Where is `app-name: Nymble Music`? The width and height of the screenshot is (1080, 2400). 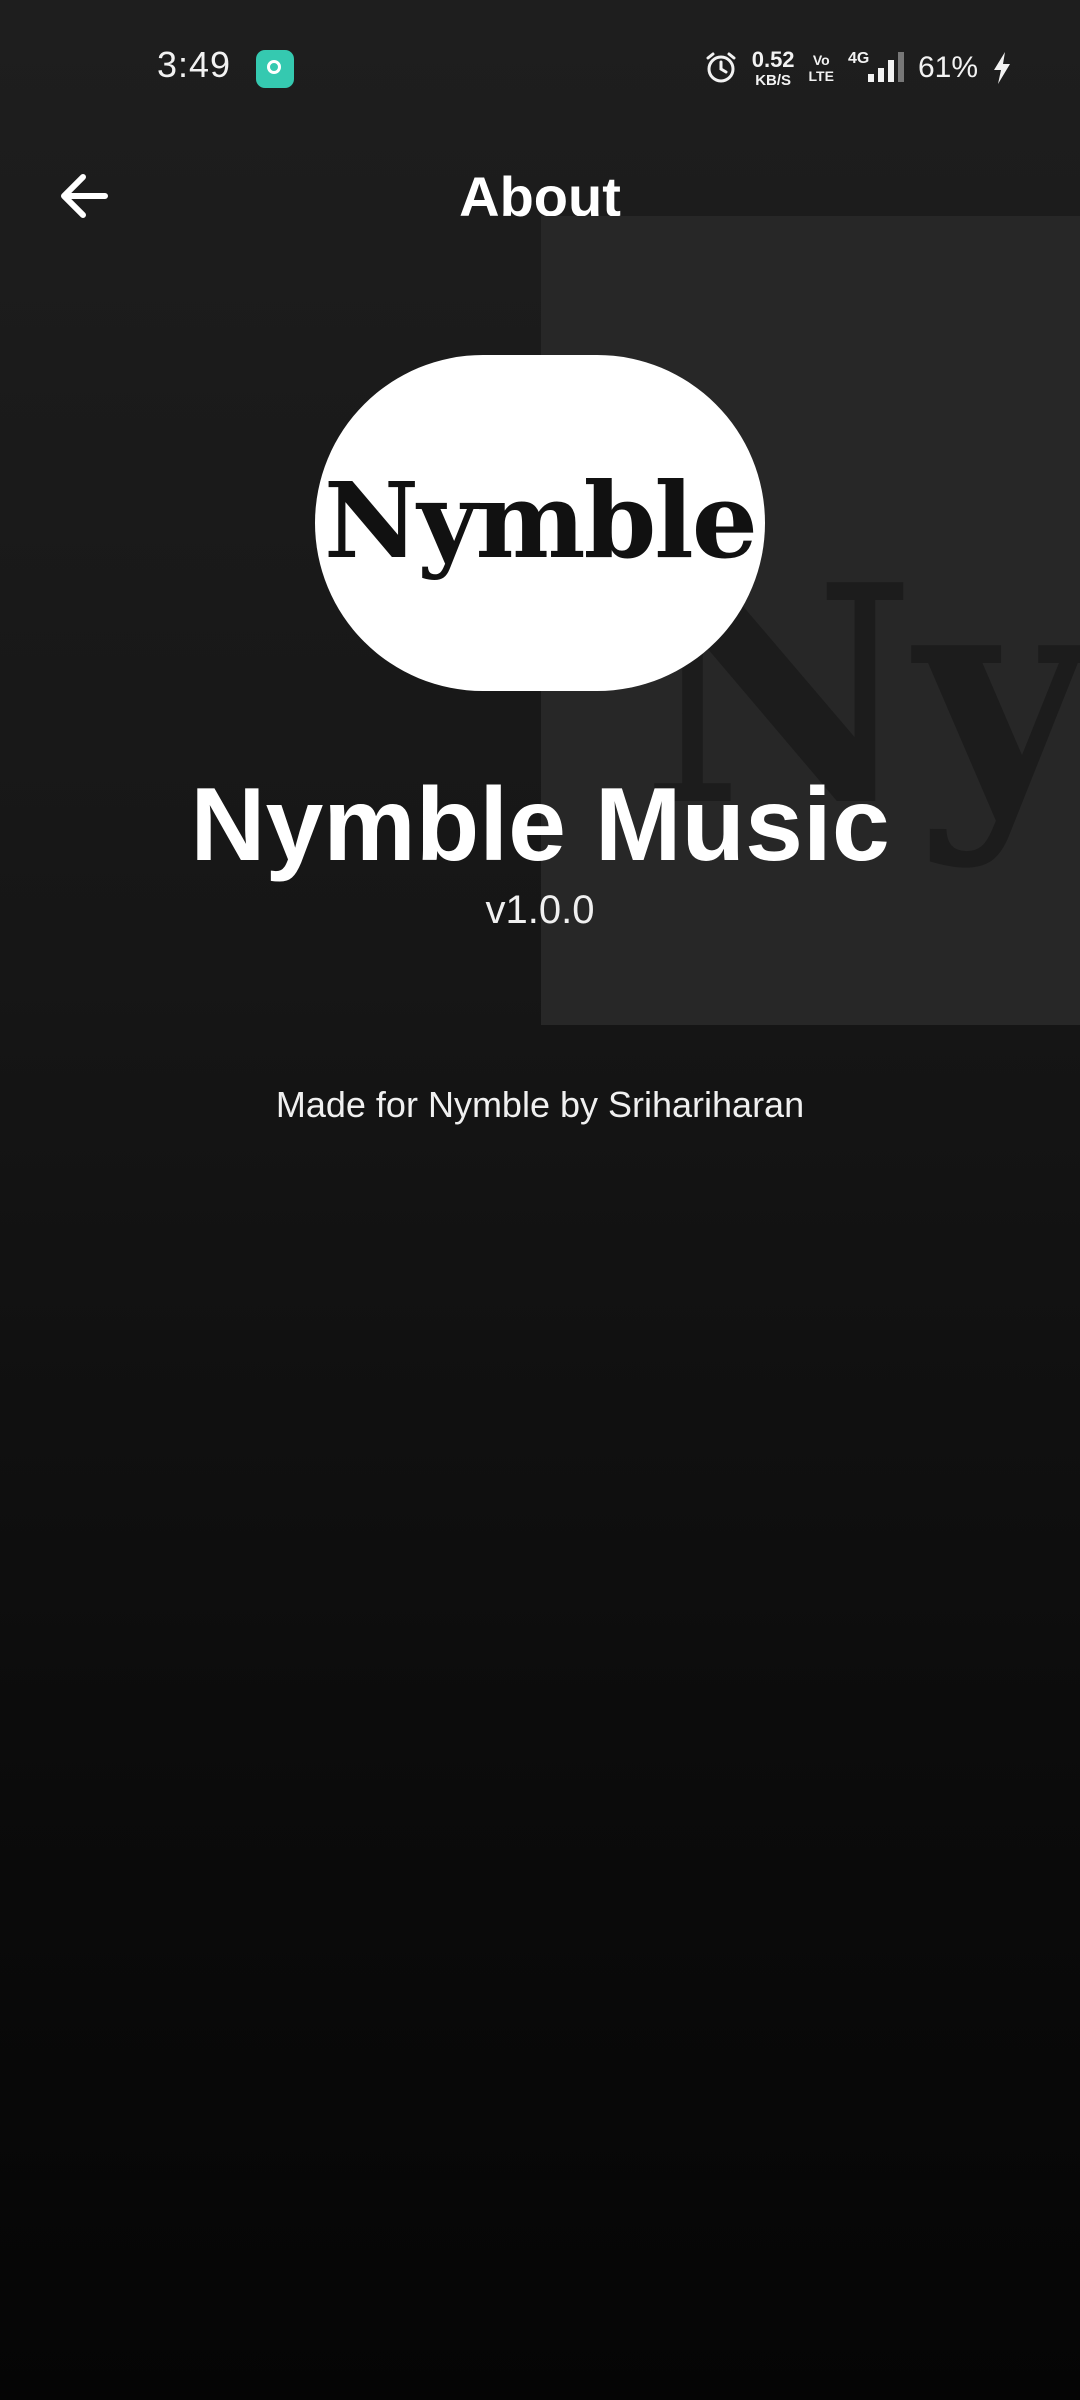 app-name: Nymble Music is located at coordinates (540, 825).